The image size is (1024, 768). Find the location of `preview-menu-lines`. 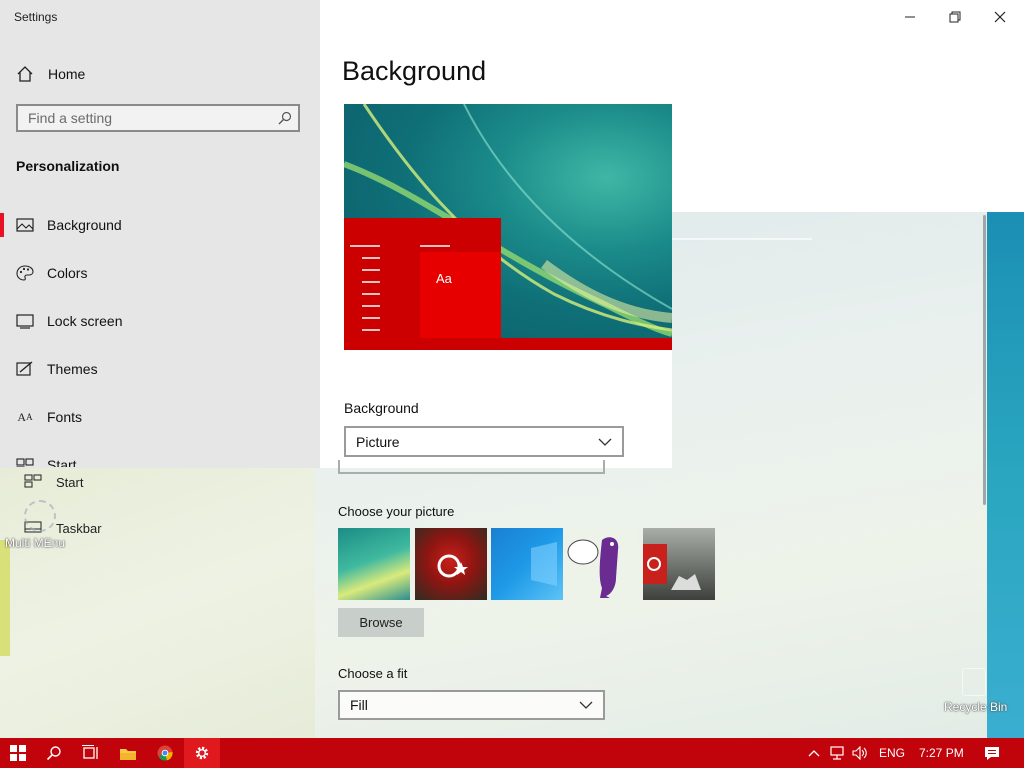

preview-menu-lines is located at coordinates (365, 288).